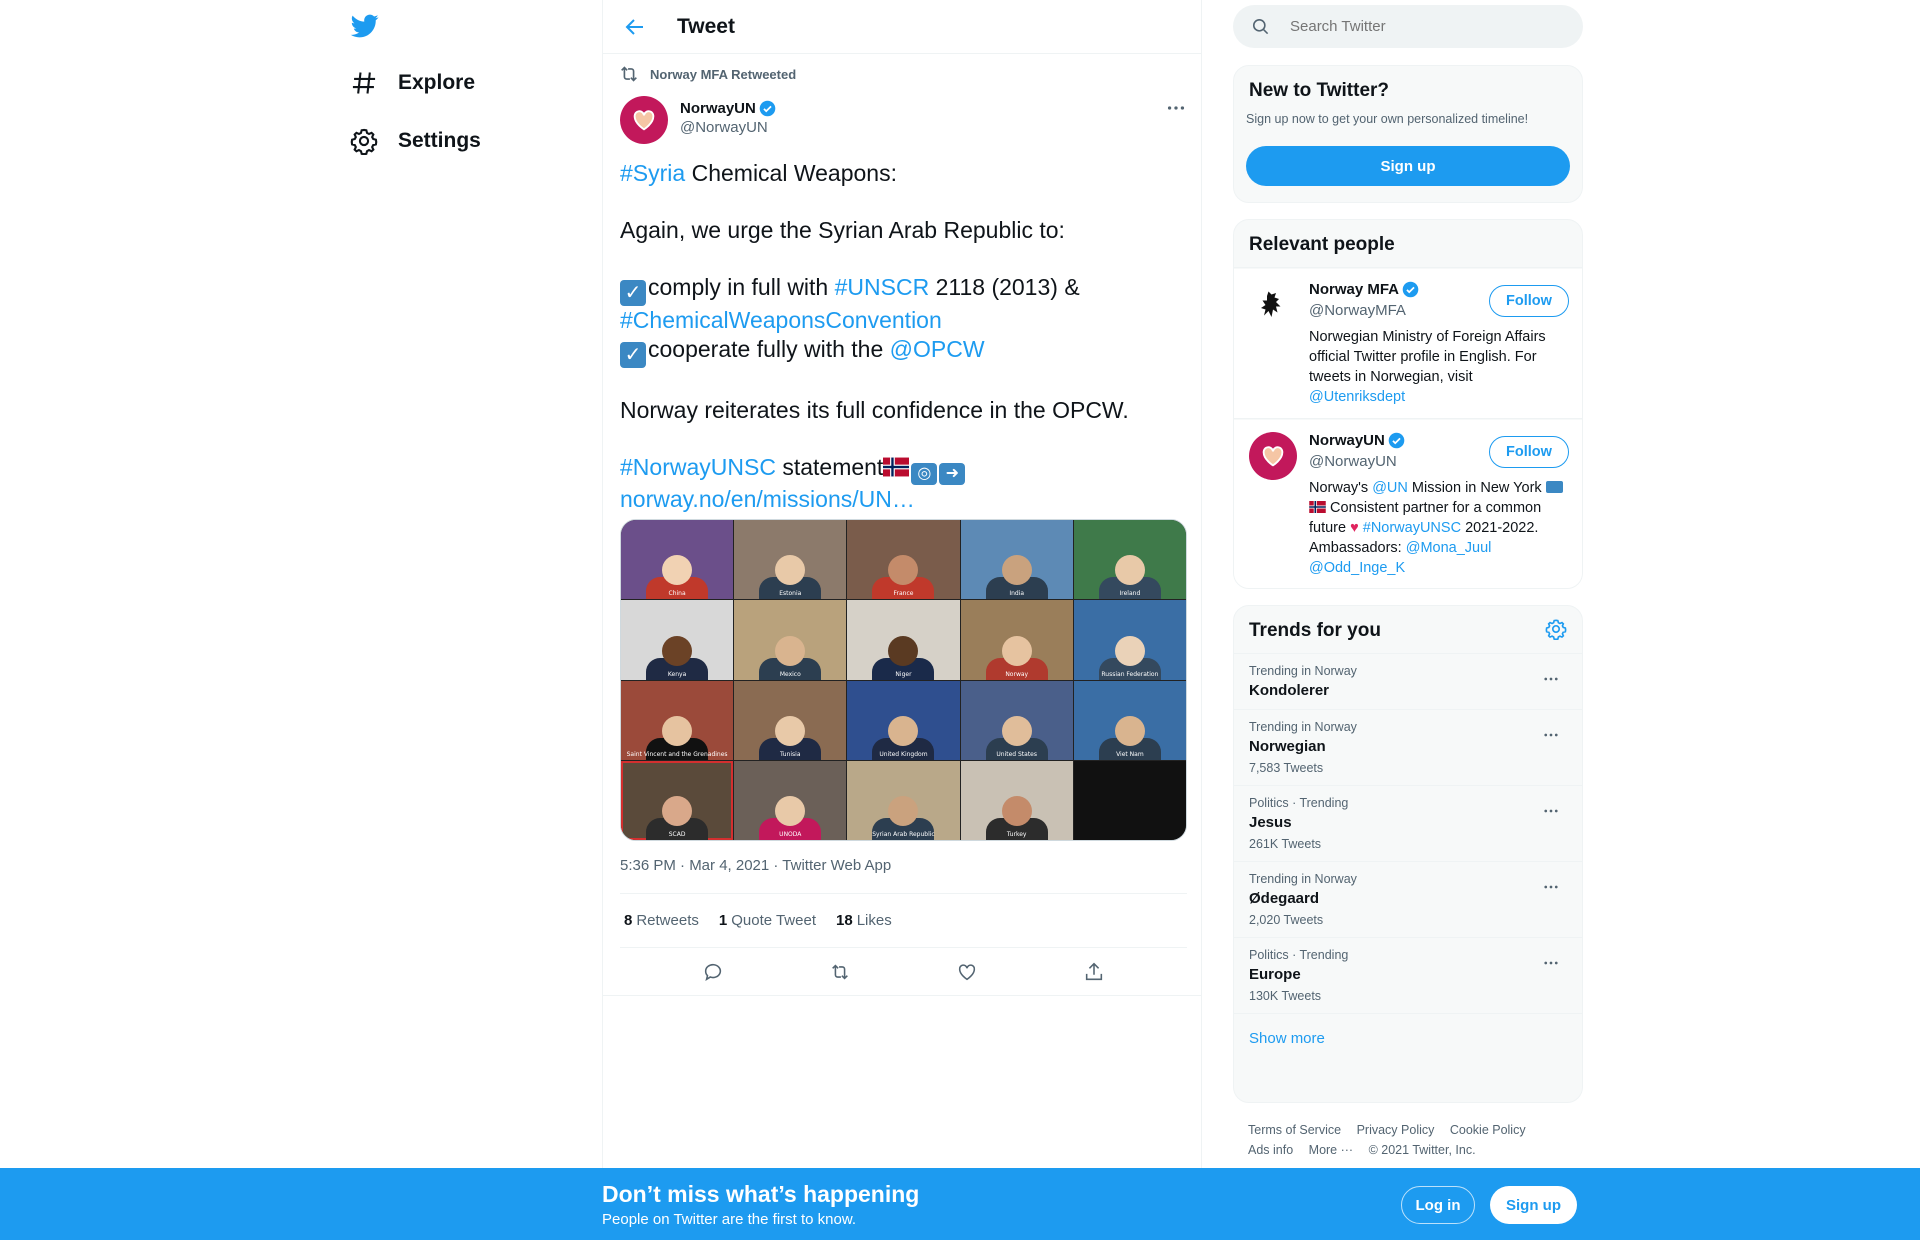 This screenshot has height=1240, width=1920. I want to click on checkmark-icon: ✓, so click(633, 354).